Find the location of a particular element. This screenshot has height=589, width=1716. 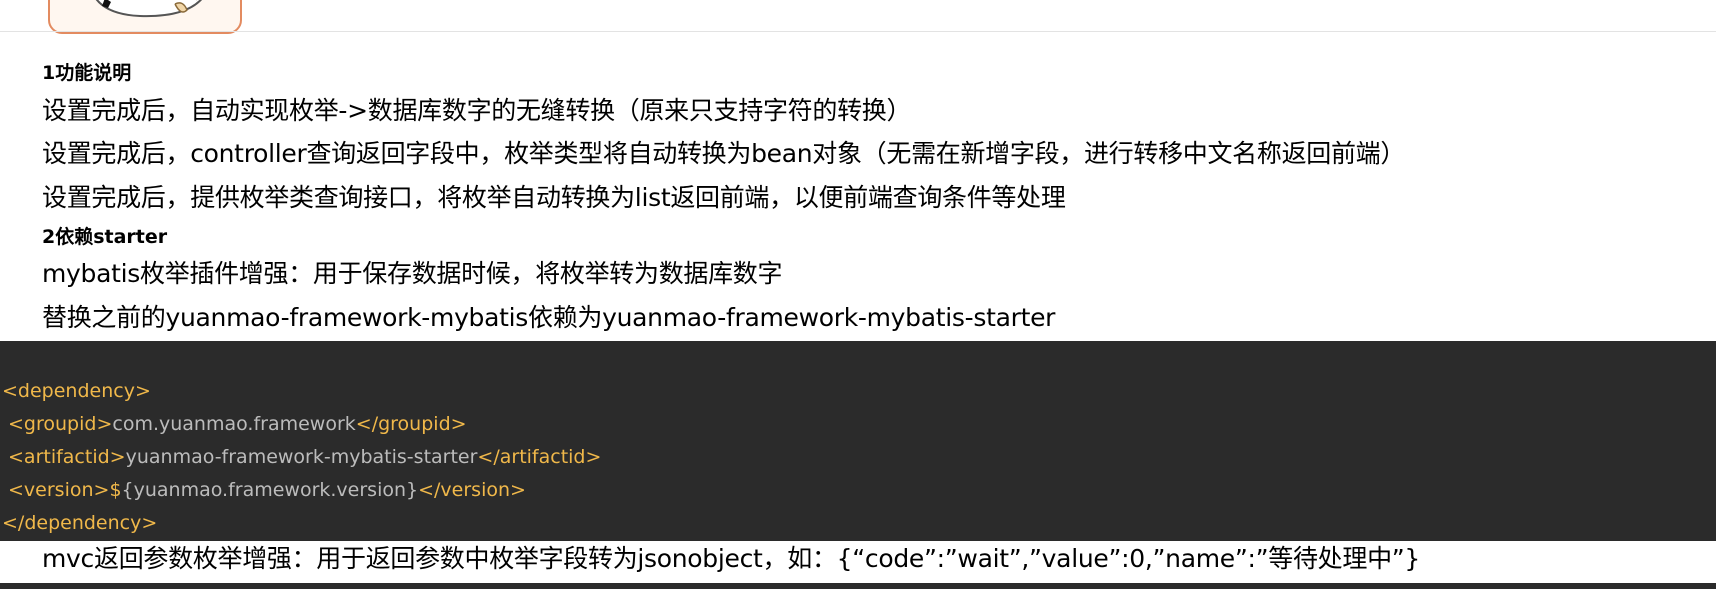

xml-tag: <version> is located at coordinates (59, 490).